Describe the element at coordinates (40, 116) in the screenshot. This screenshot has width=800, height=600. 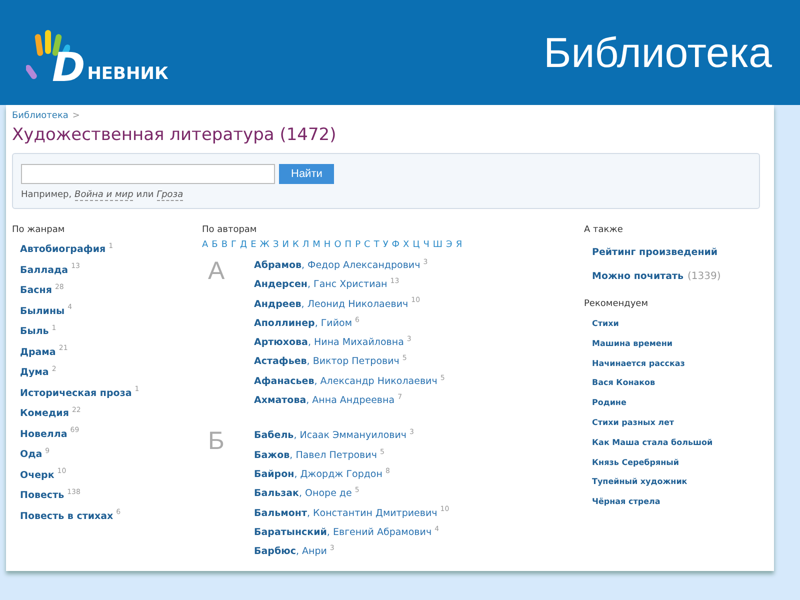
I see `breadcrumb-link: Библиотека` at that location.